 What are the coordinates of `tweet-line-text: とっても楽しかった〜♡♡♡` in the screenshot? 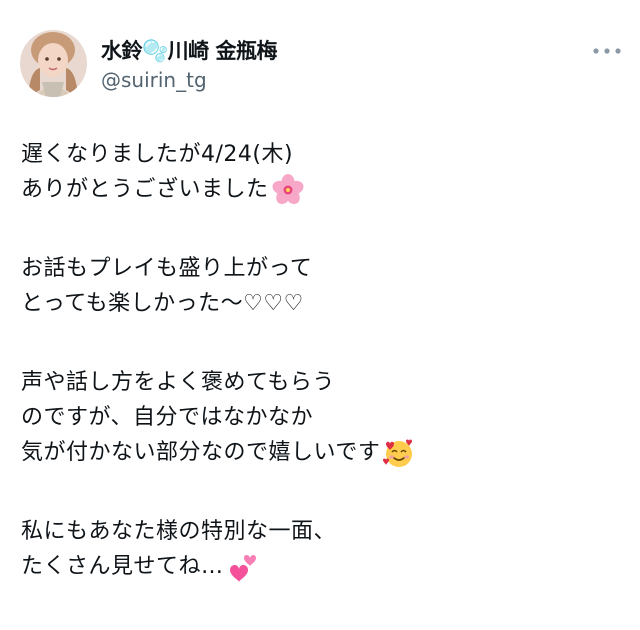 It's located at (162, 303).